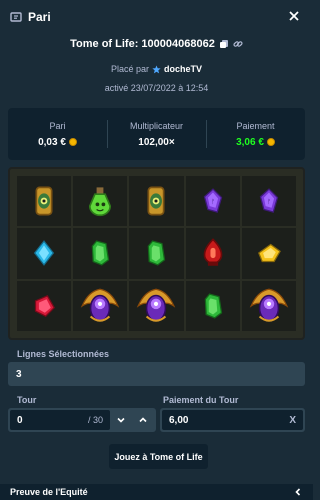 The image size is (320, 500). What do you see at coordinates (183, 69) in the screenshot?
I see `user-link: docheTV` at bounding box center [183, 69].